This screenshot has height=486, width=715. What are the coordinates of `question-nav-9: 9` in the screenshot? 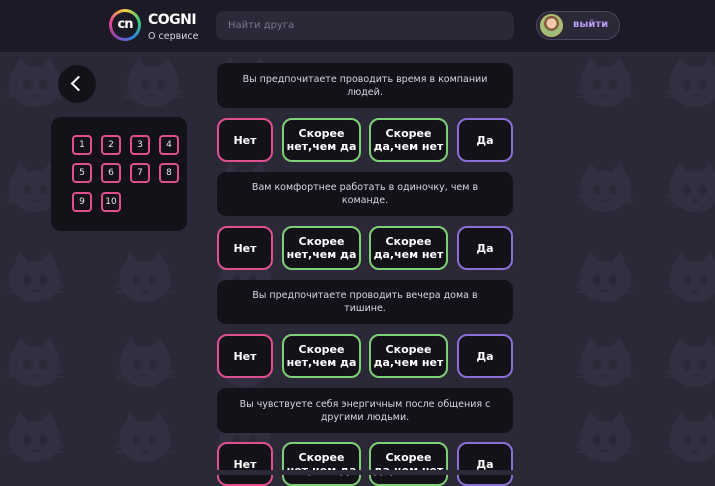 It's located at (82, 202).